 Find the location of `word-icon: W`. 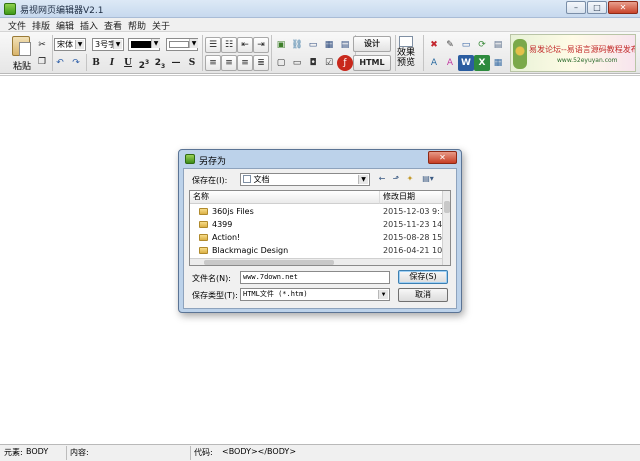

word-icon: W is located at coordinates (466, 63).